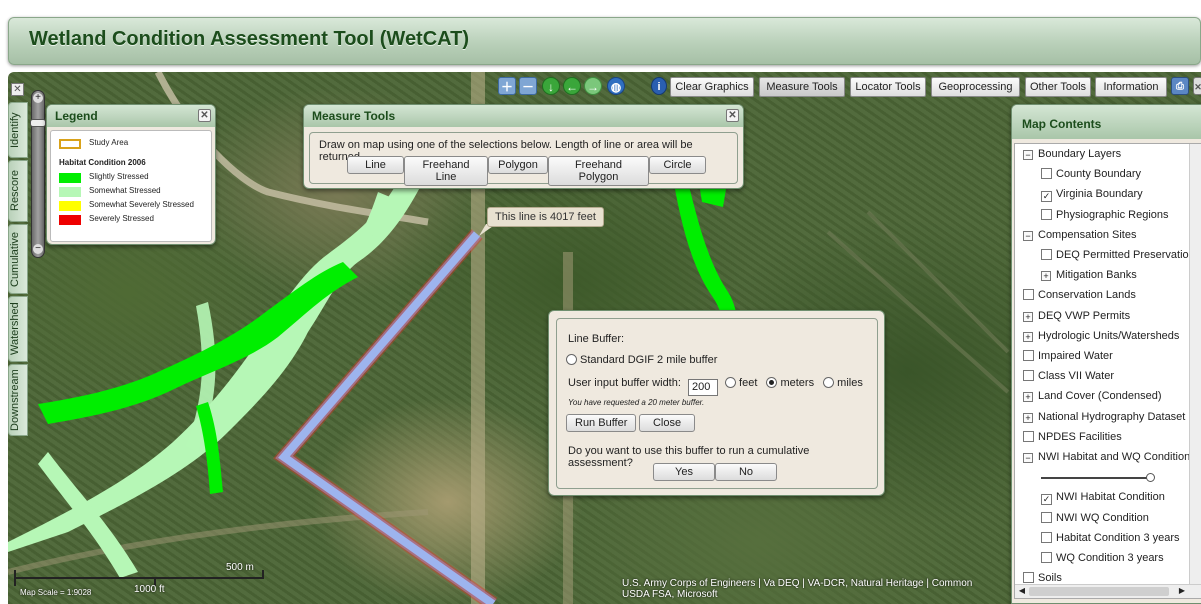 The image size is (1201, 604). What do you see at coordinates (1195, 364) in the screenshot?
I see `vertical-scrollbar` at bounding box center [1195, 364].